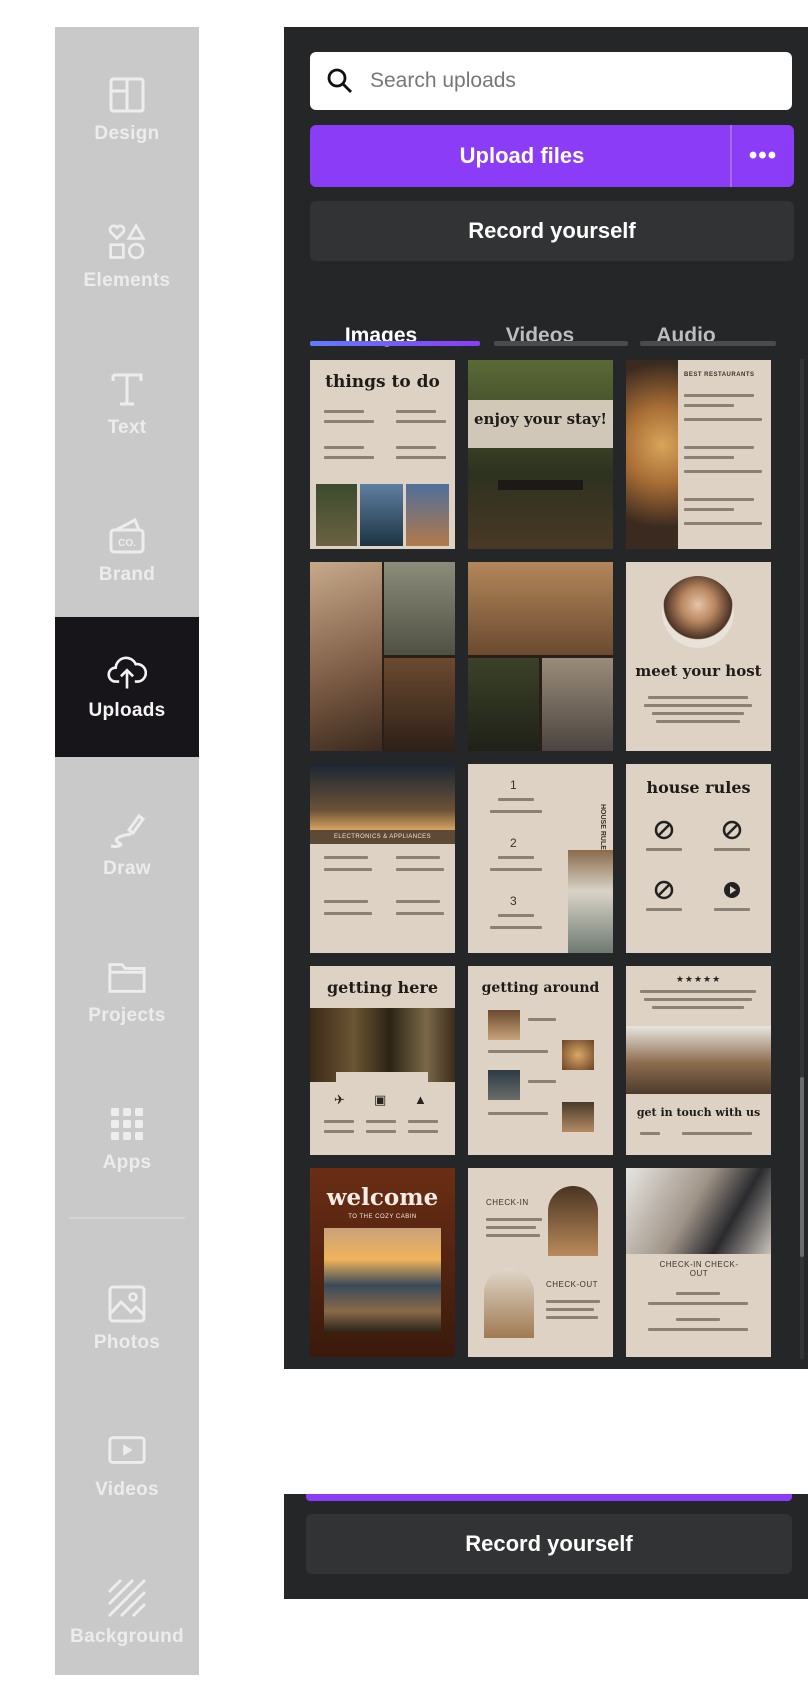 The height and width of the screenshot is (1683, 808). Describe the element at coordinates (698, 979) in the screenshot. I see `rating-stars: ★★★★★` at that location.